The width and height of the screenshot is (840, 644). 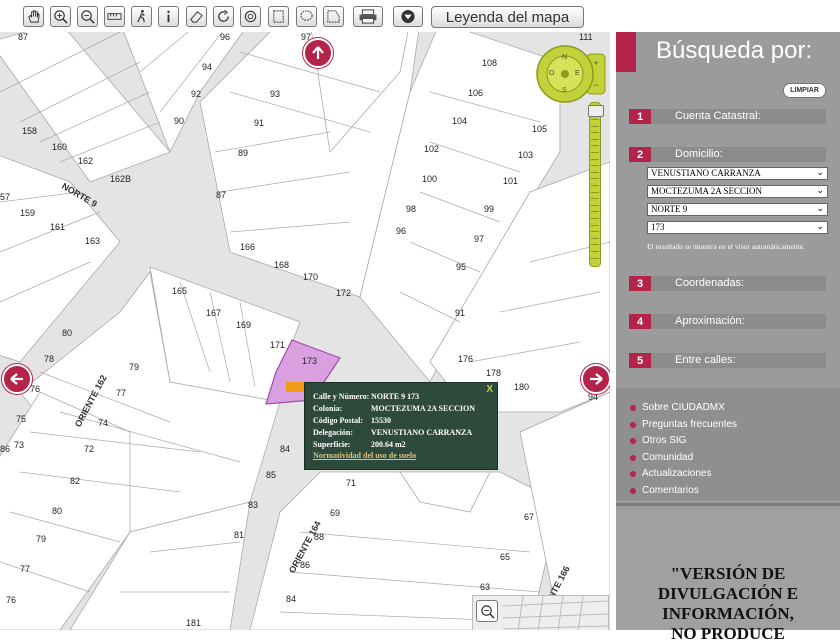 I want to click on section-aproximacion: 4 Aproximación:, so click(x=727, y=321).